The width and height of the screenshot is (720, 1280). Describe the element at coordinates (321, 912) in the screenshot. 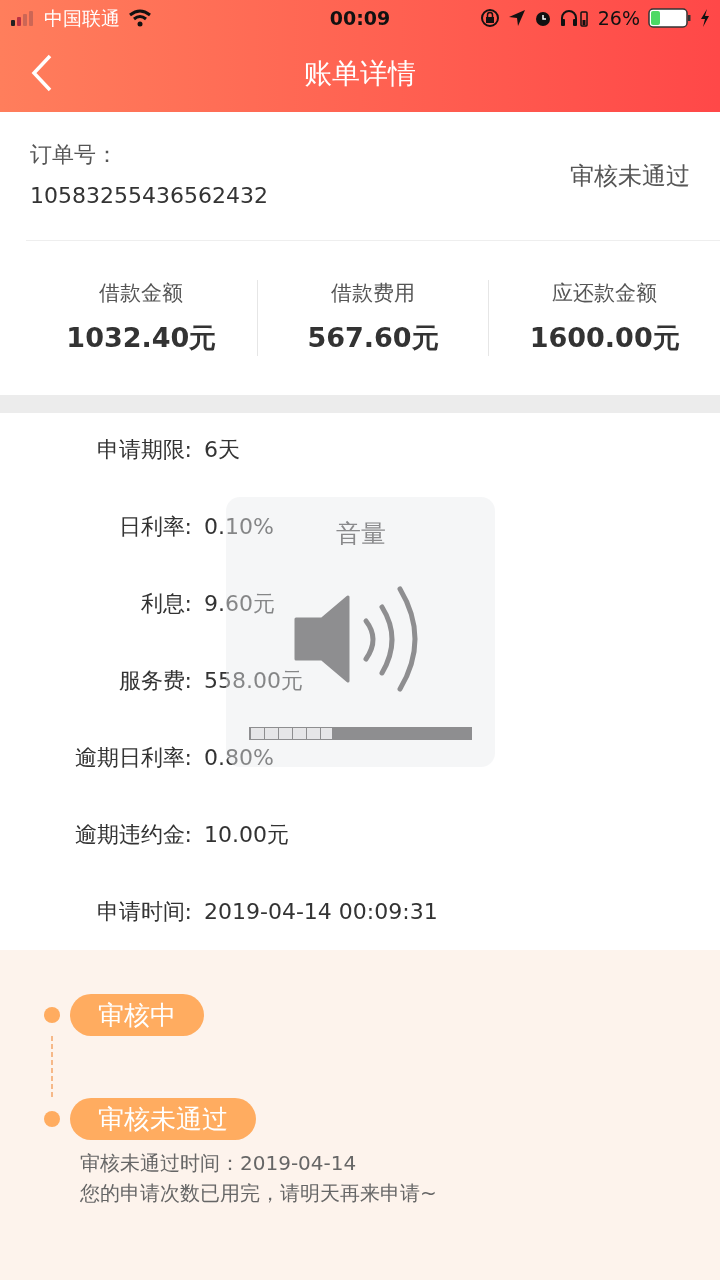

I see `detail-value: 2019-04-14 00:09:31` at that location.